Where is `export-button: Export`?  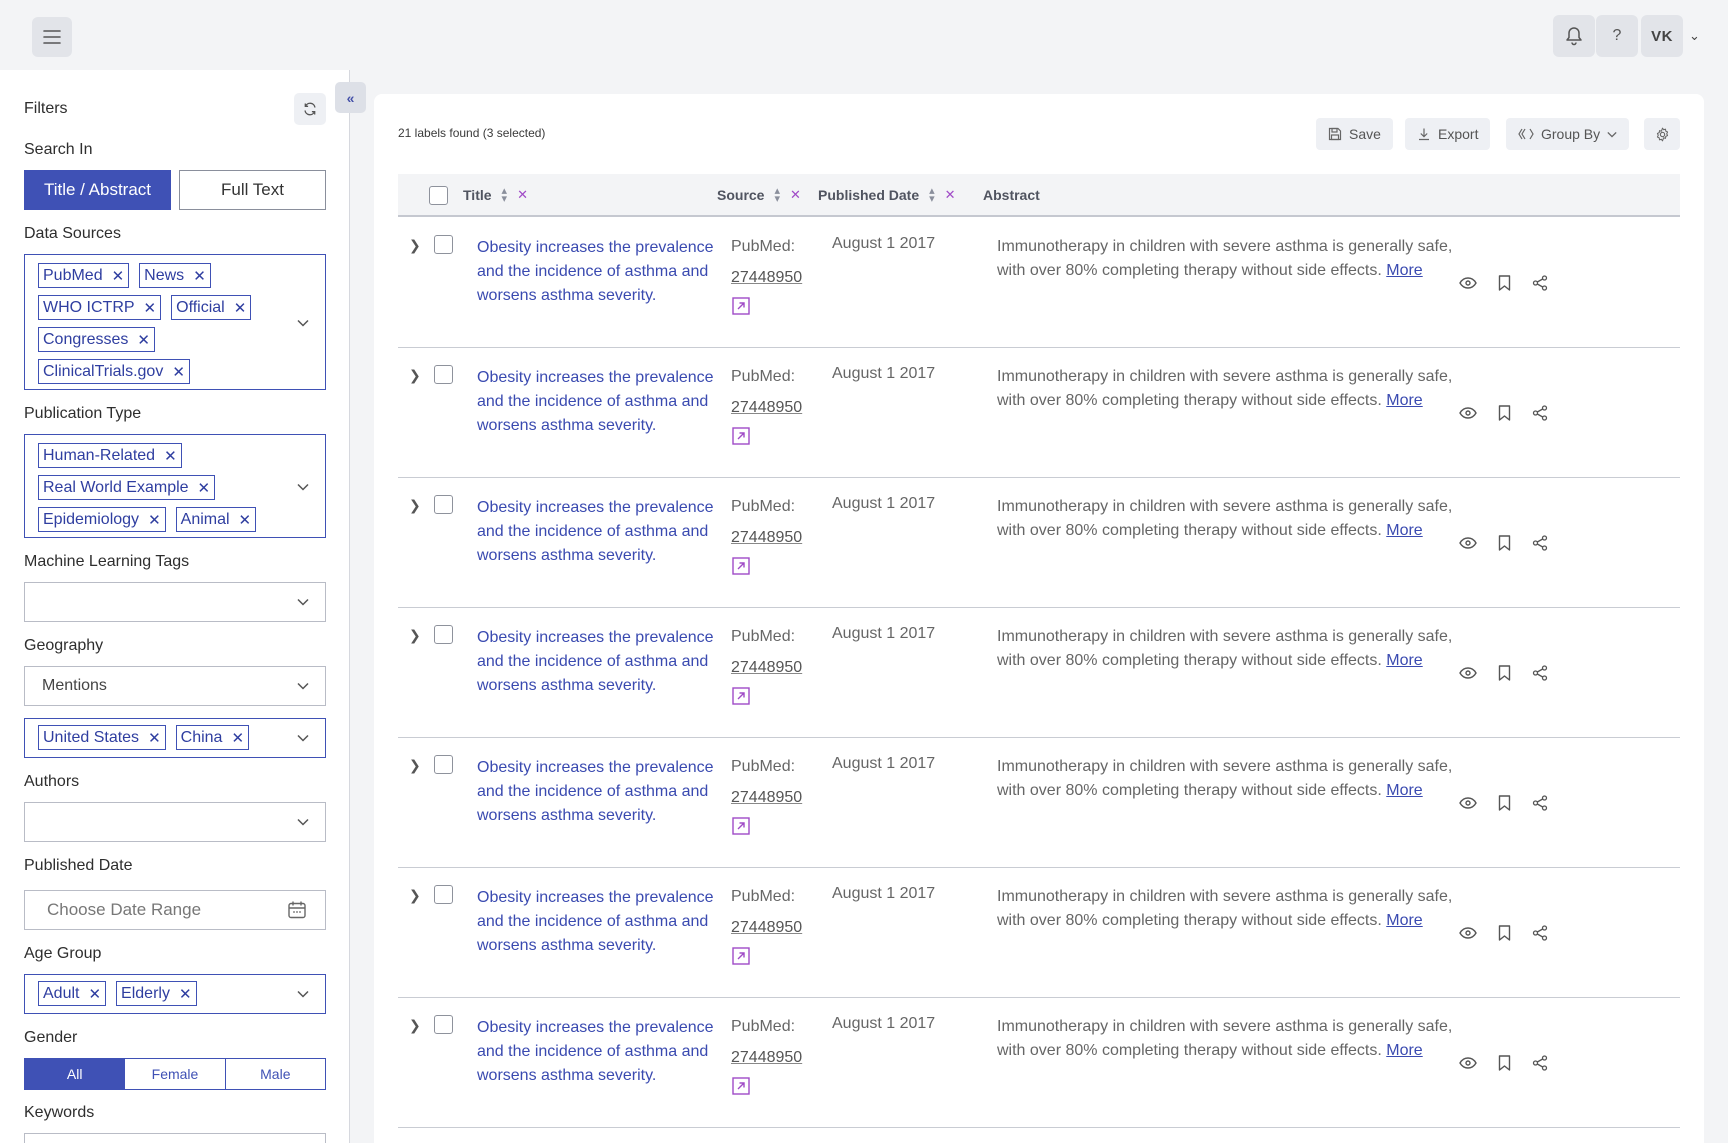
export-button: Export is located at coordinates (1448, 134).